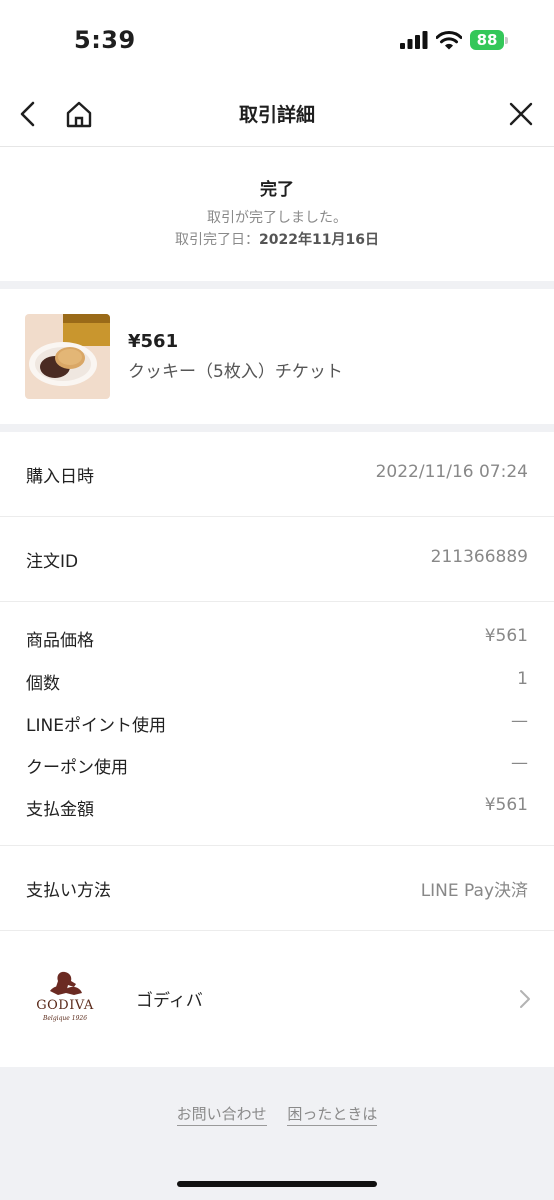 The height and width of the screenshot is (1200, 554). Describe the element at coordinates (235, 372) in the screenshot. I see `product-name: クッキー（5枚入）チケット` at that location.